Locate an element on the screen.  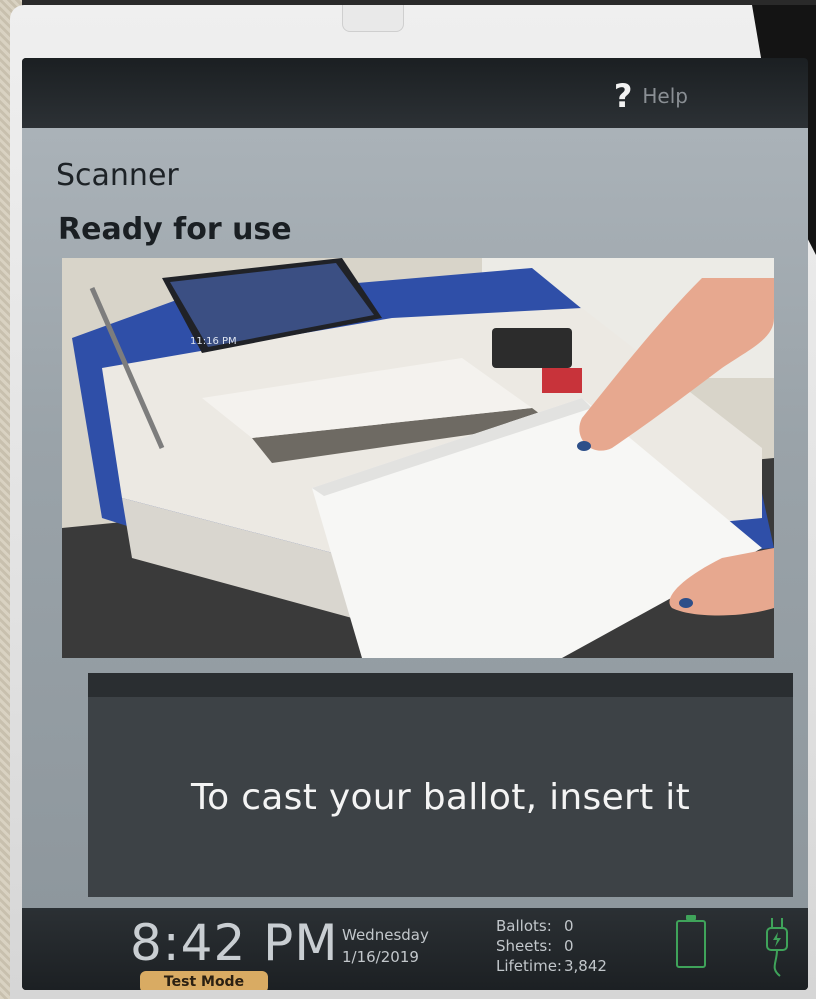
power-plug-icon is located at coordinates (777, 947).